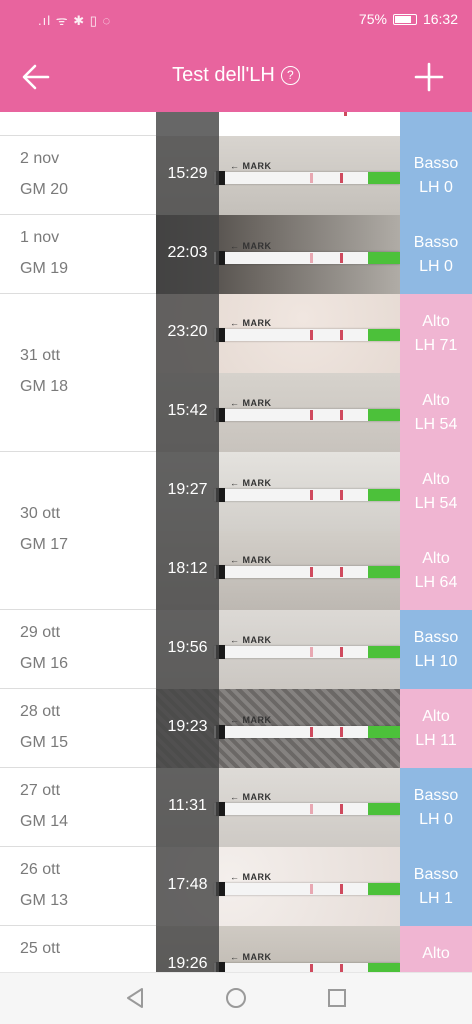  I want to click on test-strip-photo: ← MARK 23:20, so click(278, 333).